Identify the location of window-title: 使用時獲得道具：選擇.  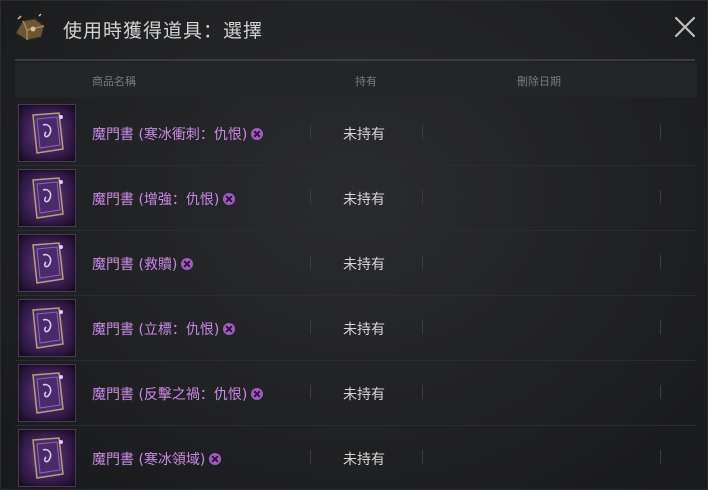
(163, 31).